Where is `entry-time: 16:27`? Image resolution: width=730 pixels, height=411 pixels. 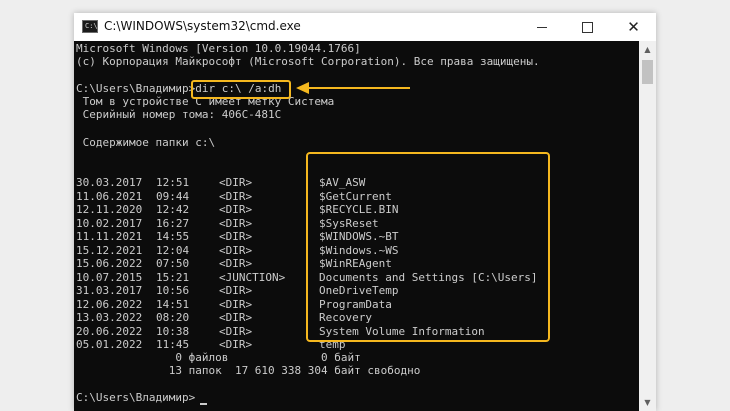
entry-time: 16:27 is located at coordinates (173, 223).